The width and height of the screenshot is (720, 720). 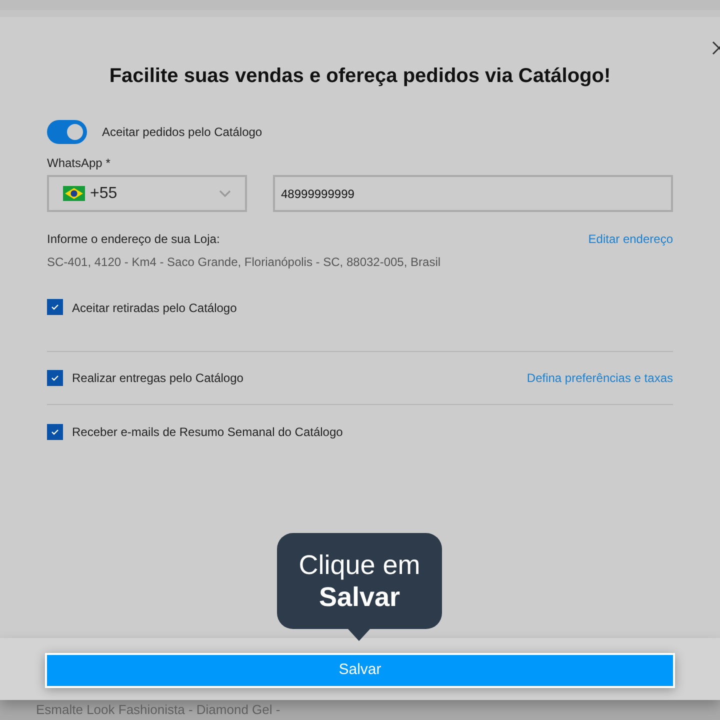 What do you see at coordinates (104, 194) in the screenshot?
I see `country-code: +55` at bounding box center [104, 194].